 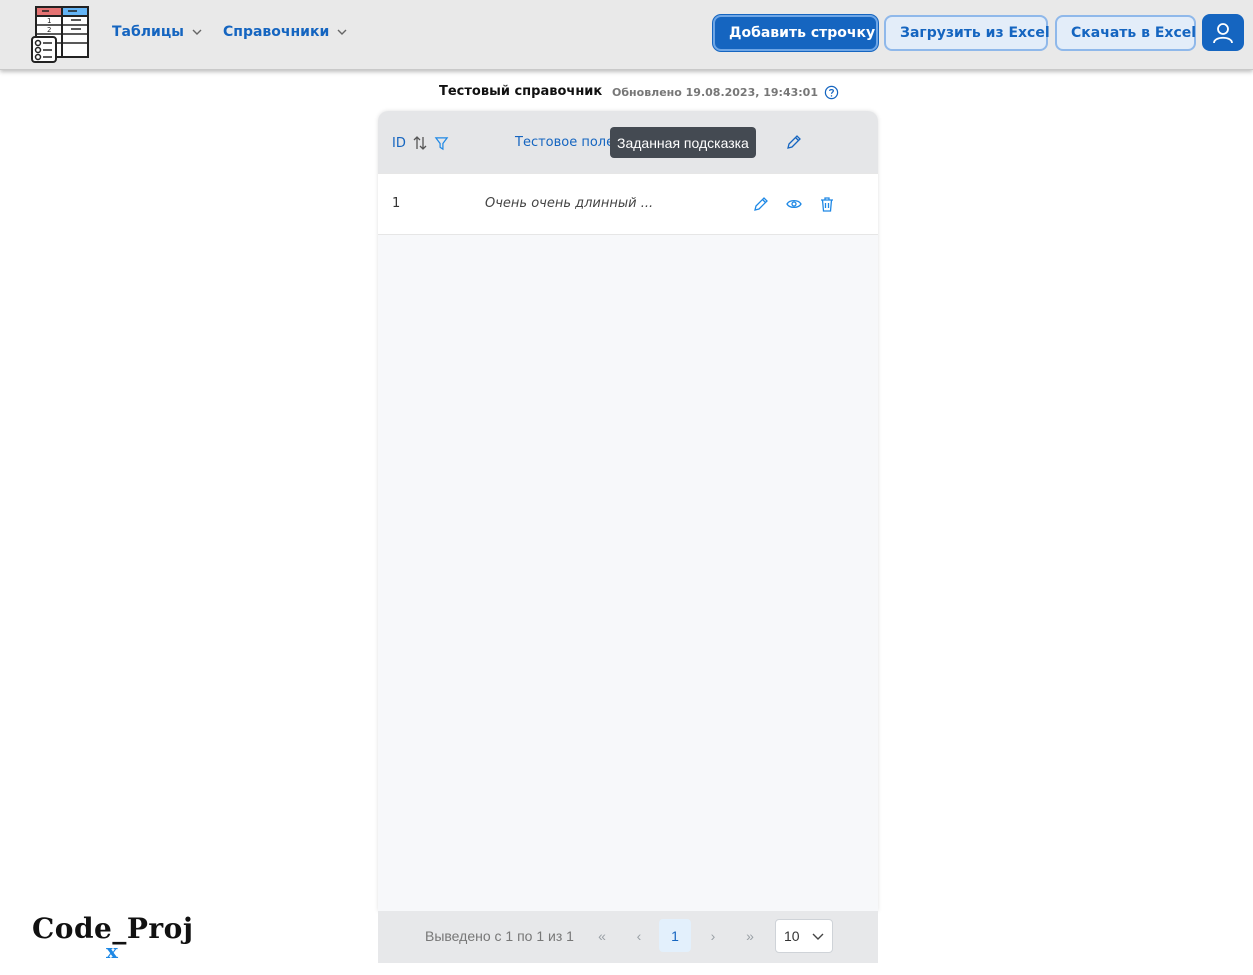 What do you see at coordinates (827, 204) in the screenshot?
I see `delete-row-icon` at bounding box center [827, 204].